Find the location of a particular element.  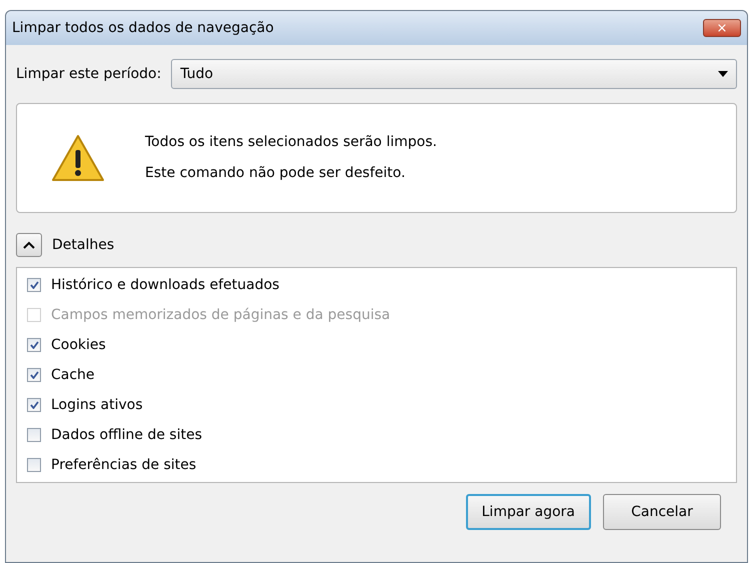

details-label: Detalhes is located at coordinates (83, 245).